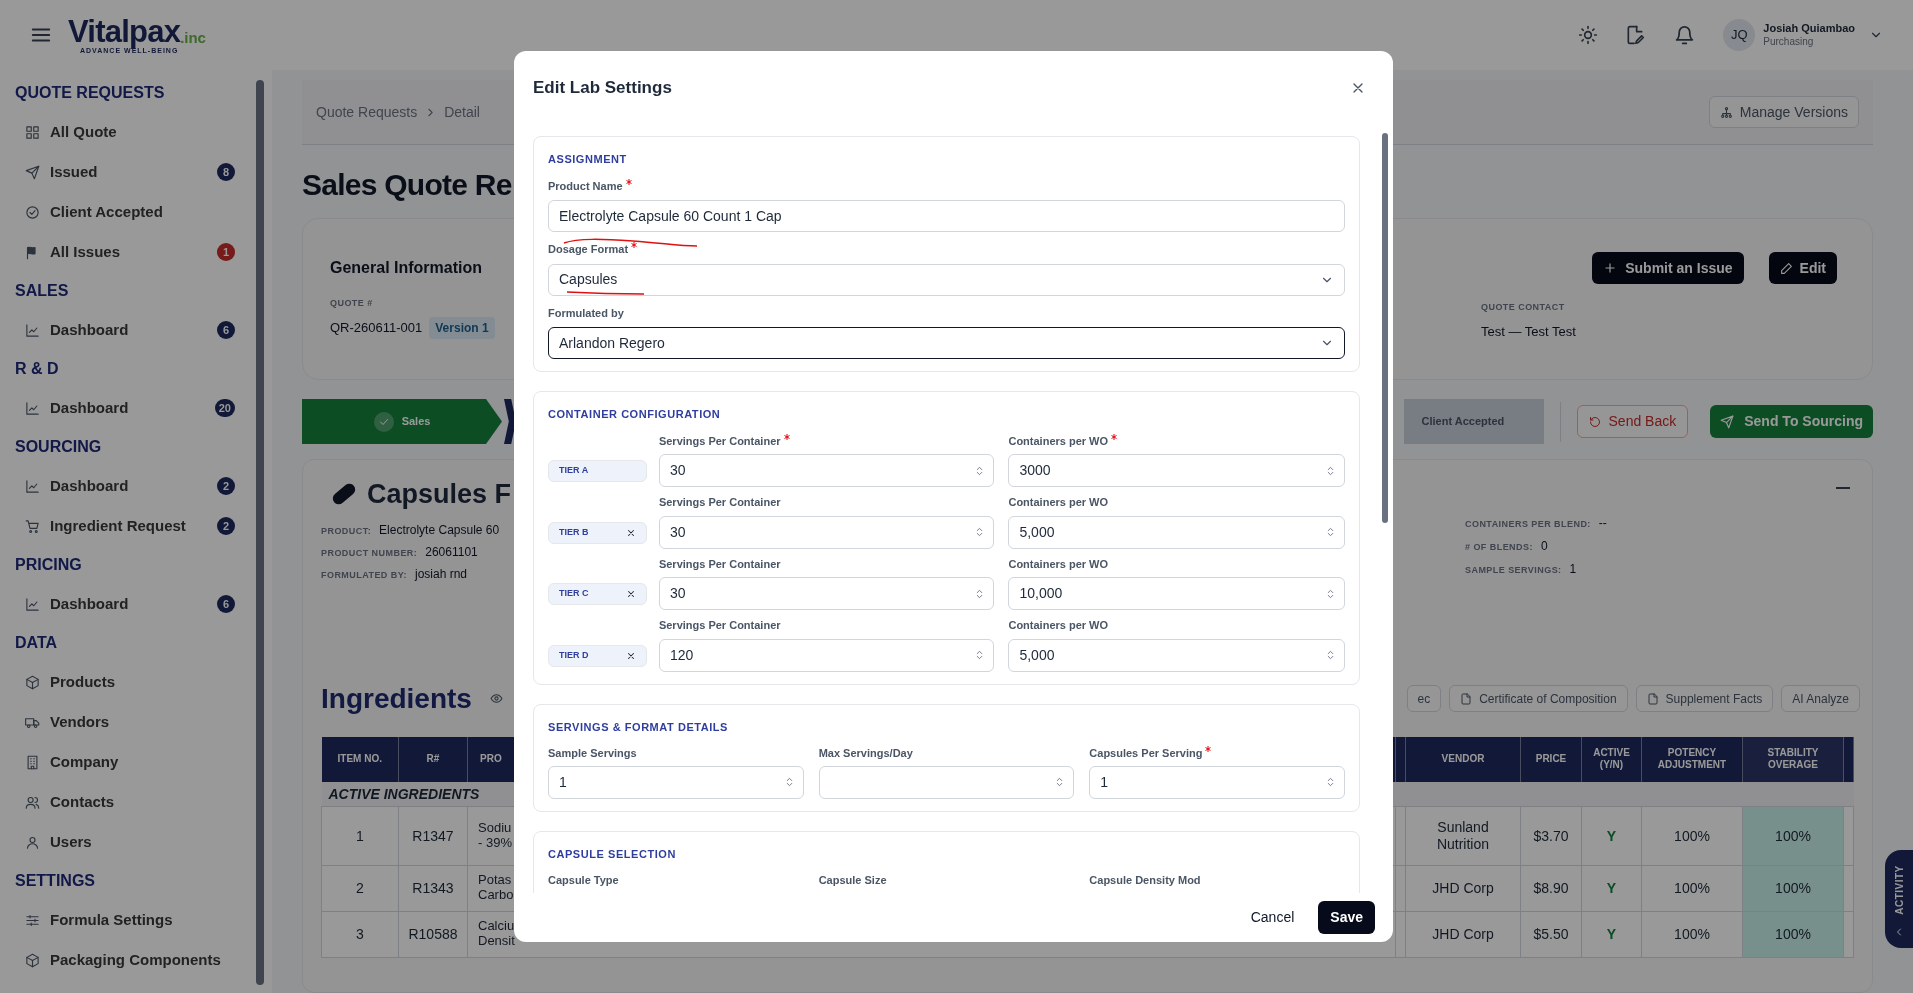 Image resolution: width=1913 pixels, height=993 pixels. What do you see at coordinates (433, 836) in the screenshot?
I see `table-cell: R1347` at bounding box center [433, 836].